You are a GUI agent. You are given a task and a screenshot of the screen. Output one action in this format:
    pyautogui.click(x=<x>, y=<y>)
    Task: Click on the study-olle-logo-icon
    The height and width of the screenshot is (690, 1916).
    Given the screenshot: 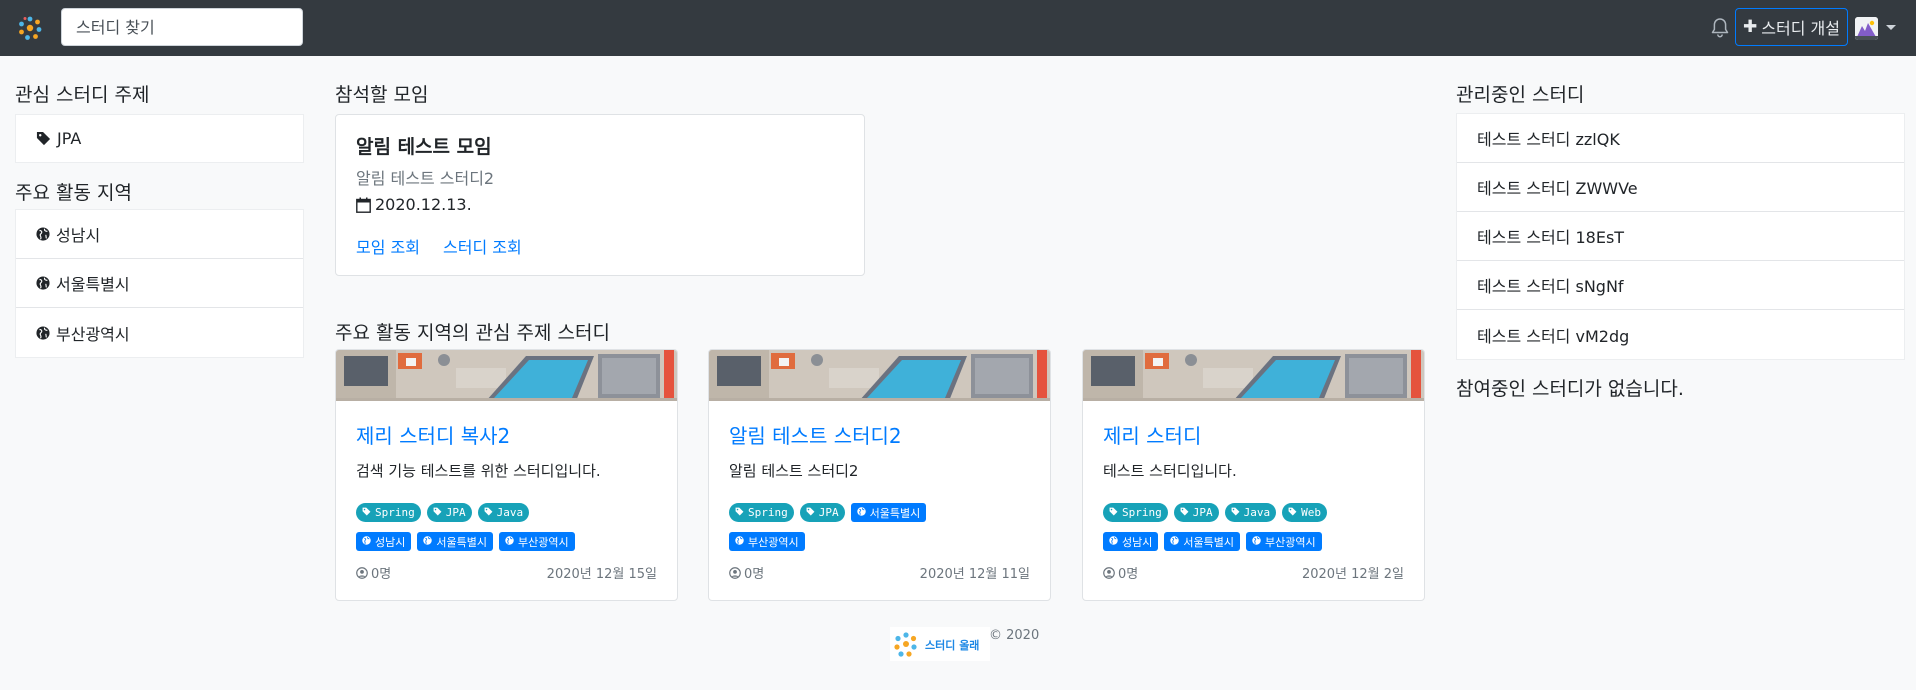 What is the action you would take?
    pyautogui.click(x=30, y=28)
    